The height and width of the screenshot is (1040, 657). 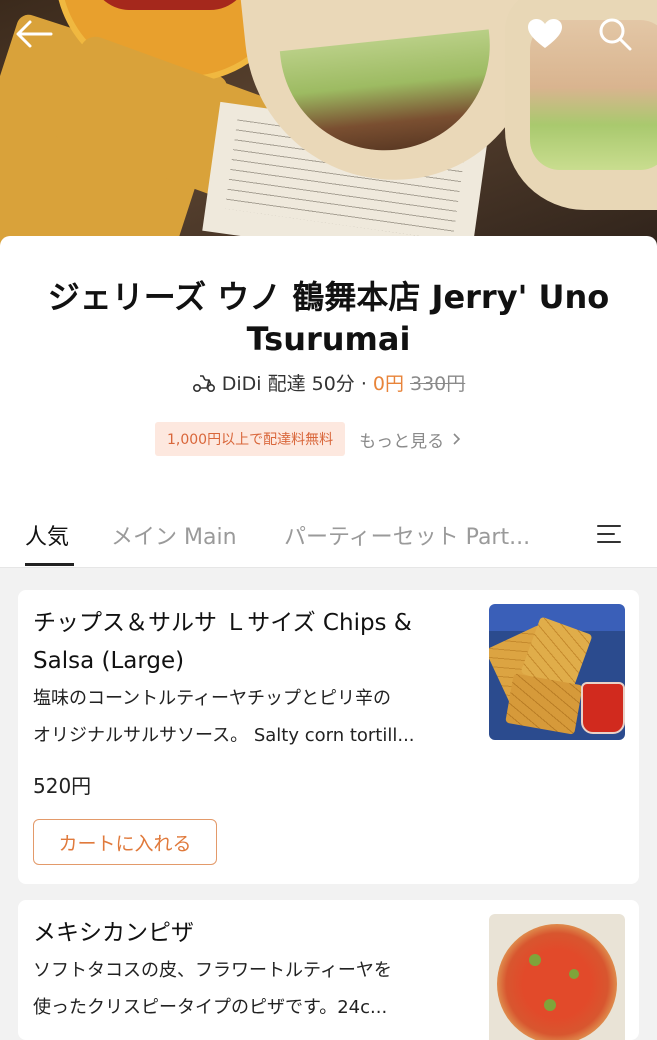 What do you see at coordinates (113, 933) in the screenshot?
I see `item-title: メキシカンピザ` at bounding box center [113, 933].